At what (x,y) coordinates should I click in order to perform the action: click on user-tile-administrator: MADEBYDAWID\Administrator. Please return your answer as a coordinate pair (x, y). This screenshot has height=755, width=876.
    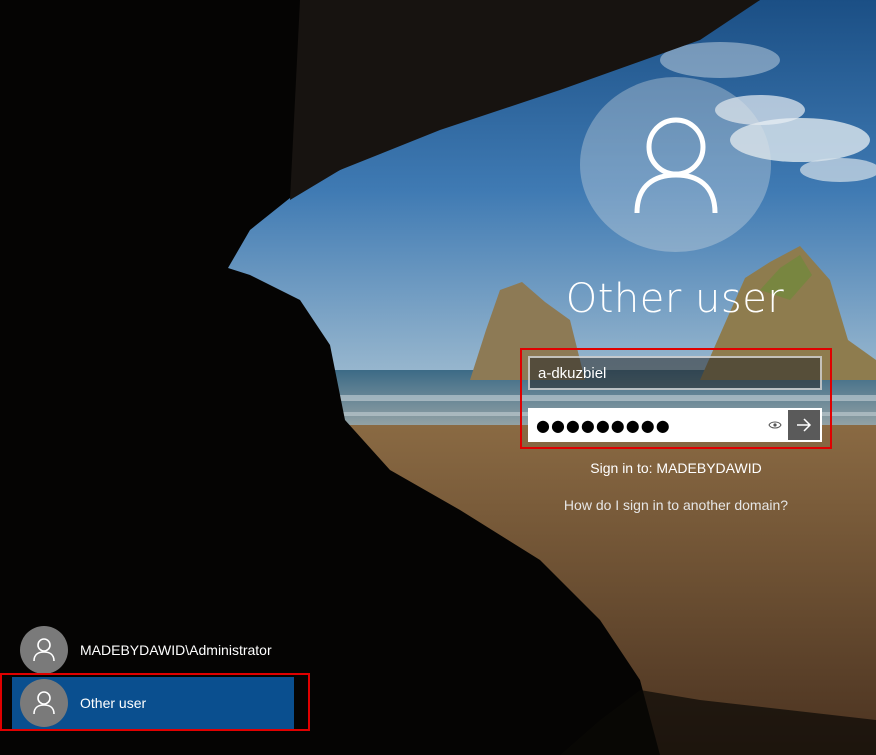
    Looking at the image, I should click on (153, 650).